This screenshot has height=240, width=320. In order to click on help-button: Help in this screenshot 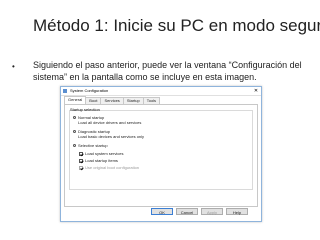, I will do `click(237, 211)`.